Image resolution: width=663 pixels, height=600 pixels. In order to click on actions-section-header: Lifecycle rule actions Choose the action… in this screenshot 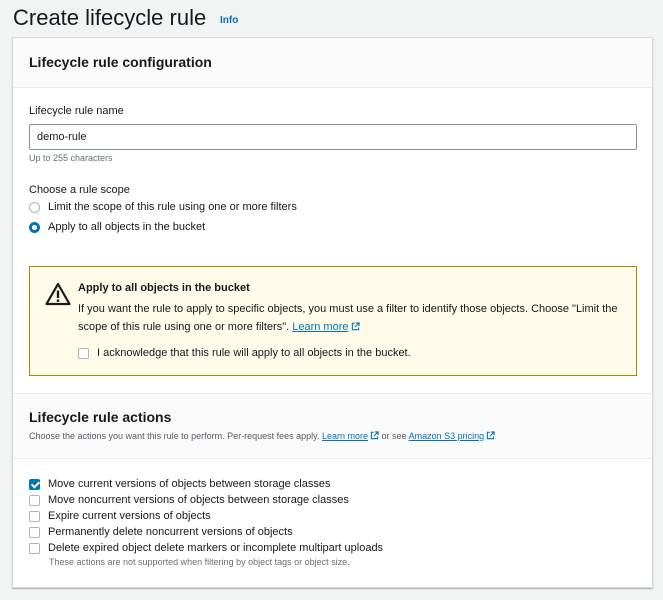, I will do `click(332, 426)`.